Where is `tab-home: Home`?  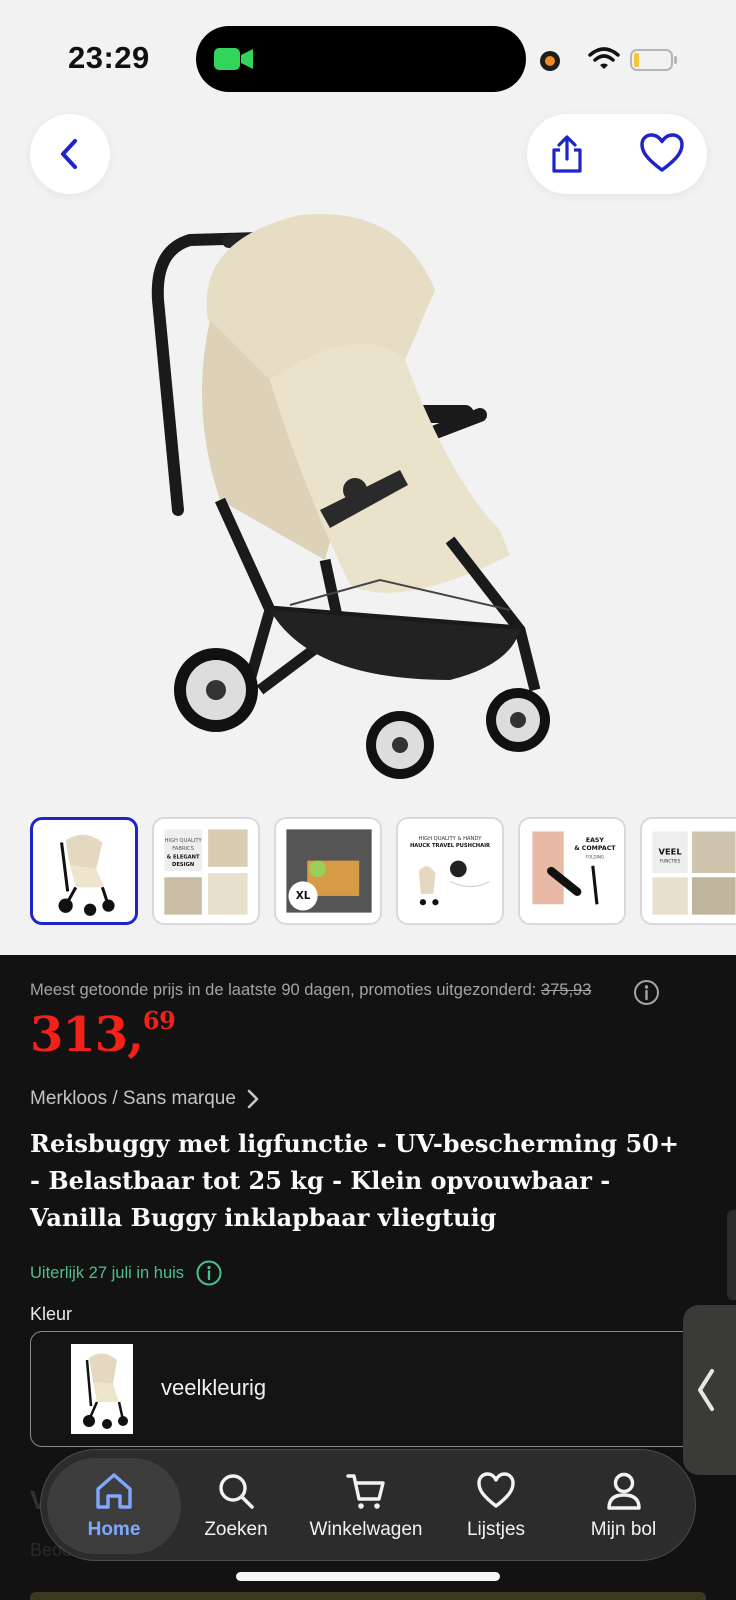 tab-home: Home is located at coordinates (114, 1506).